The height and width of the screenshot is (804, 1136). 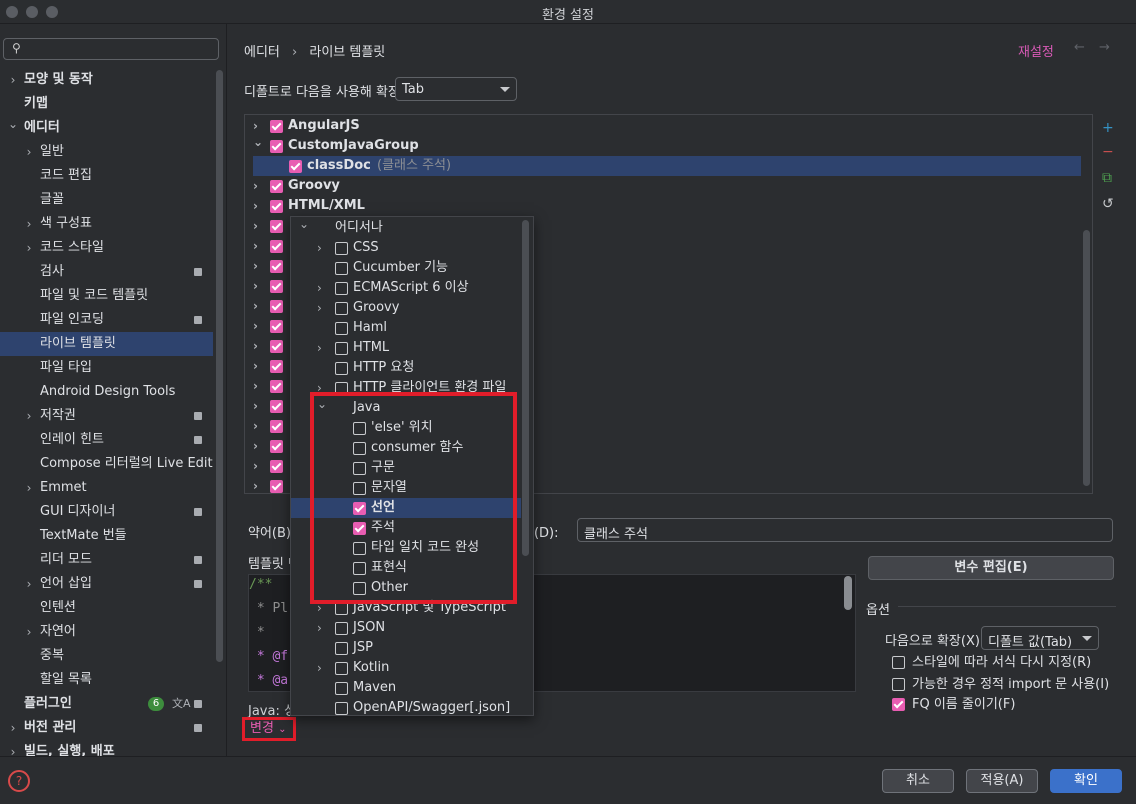 I want to click on template-tree-row: › AngularJS, so click(x=668, y=126).